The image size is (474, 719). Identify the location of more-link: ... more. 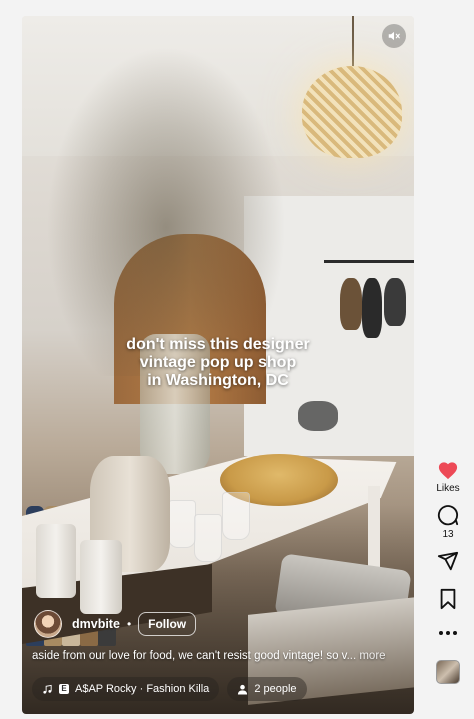
(366, 656).